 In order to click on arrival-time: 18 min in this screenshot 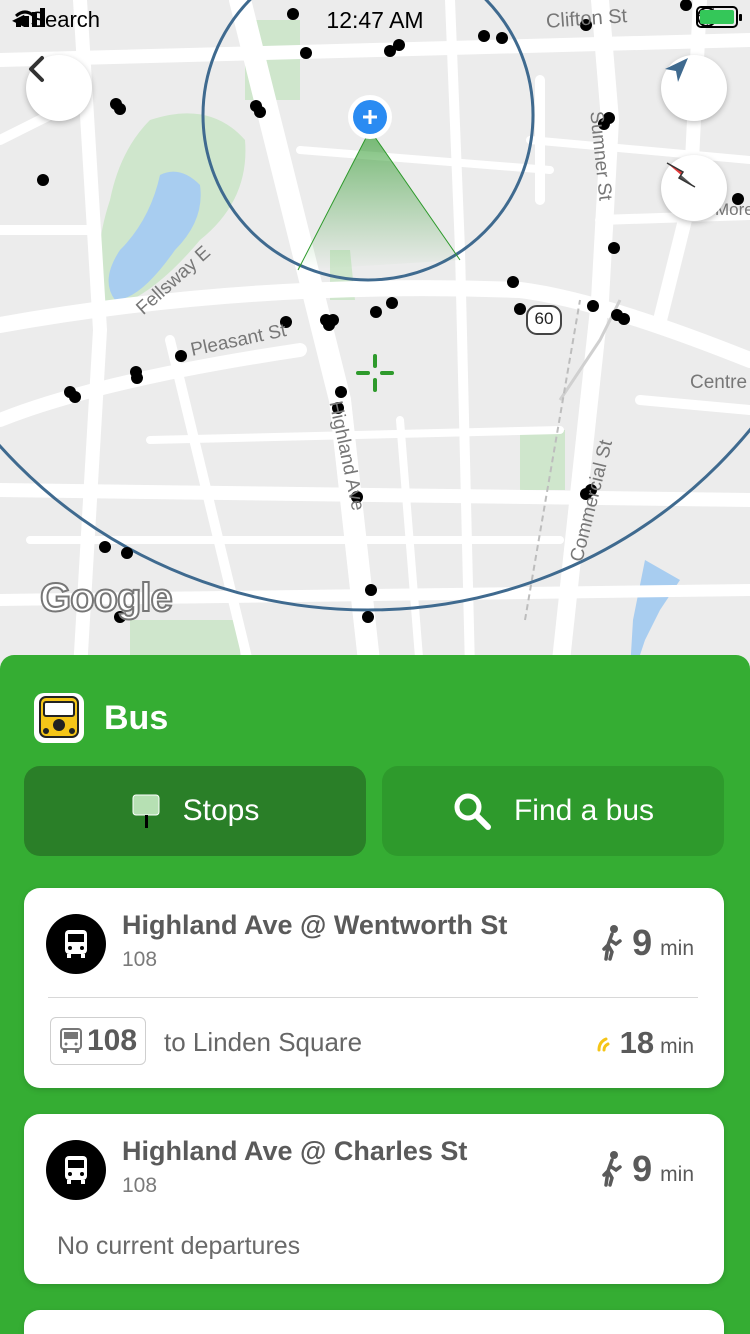, I will do `click(645, 1043)`.